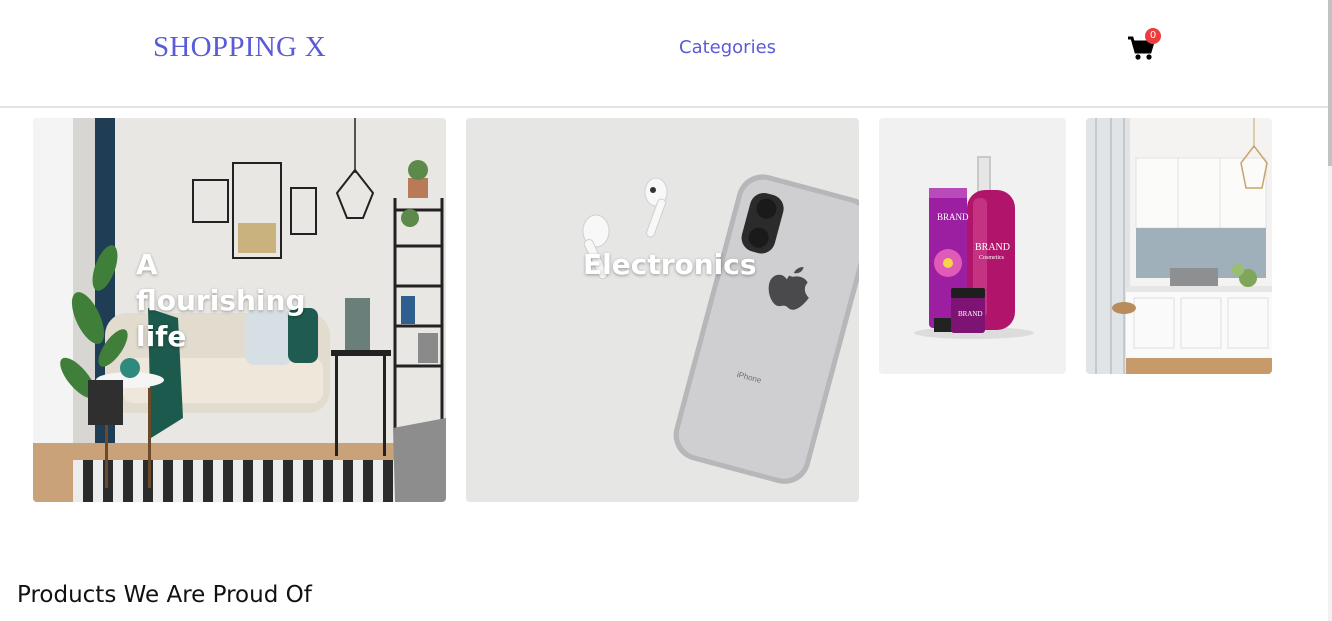  I want to click on perfume-sub-label: Cosmetics, so click(992, 258).